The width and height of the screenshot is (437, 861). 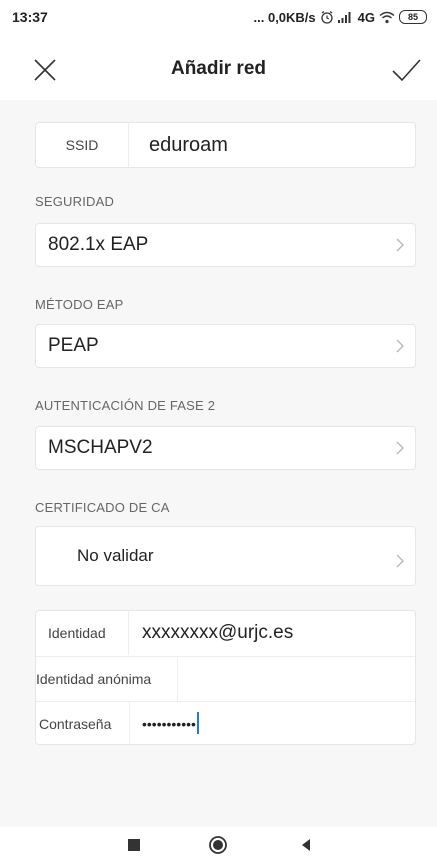 What do you see at coordinates (327, 17) in the screenshot?
I see `alarm-icon` at bounding box center [327, 17].